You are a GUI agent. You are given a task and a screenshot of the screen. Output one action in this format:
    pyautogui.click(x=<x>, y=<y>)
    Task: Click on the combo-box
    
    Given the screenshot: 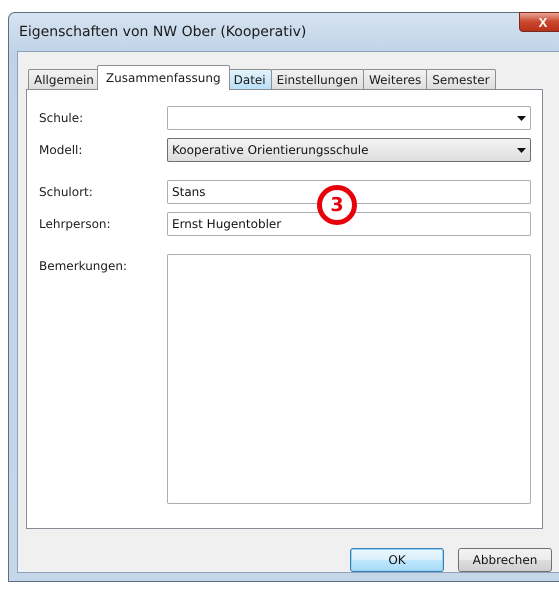 What is the action you would take?
    pyautogui.click(x=349, y=118)
    